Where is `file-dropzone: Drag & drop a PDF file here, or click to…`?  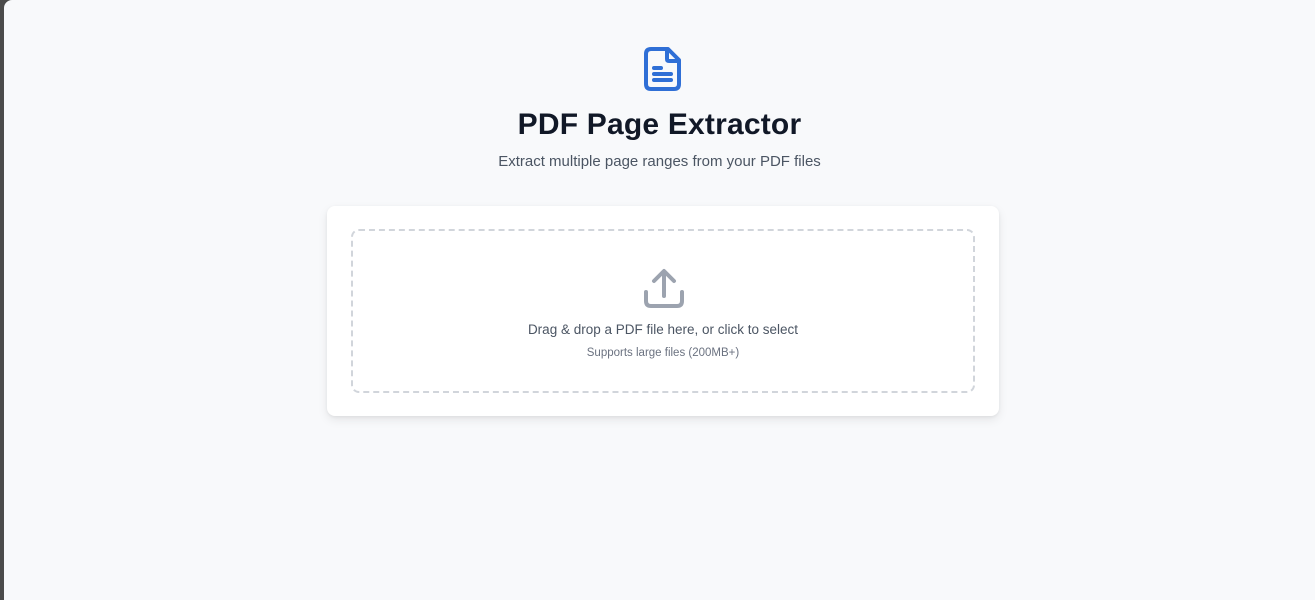
file-dropzone: Drag & drop a PDF file here, or click to… is located at coordinates (663, 311).